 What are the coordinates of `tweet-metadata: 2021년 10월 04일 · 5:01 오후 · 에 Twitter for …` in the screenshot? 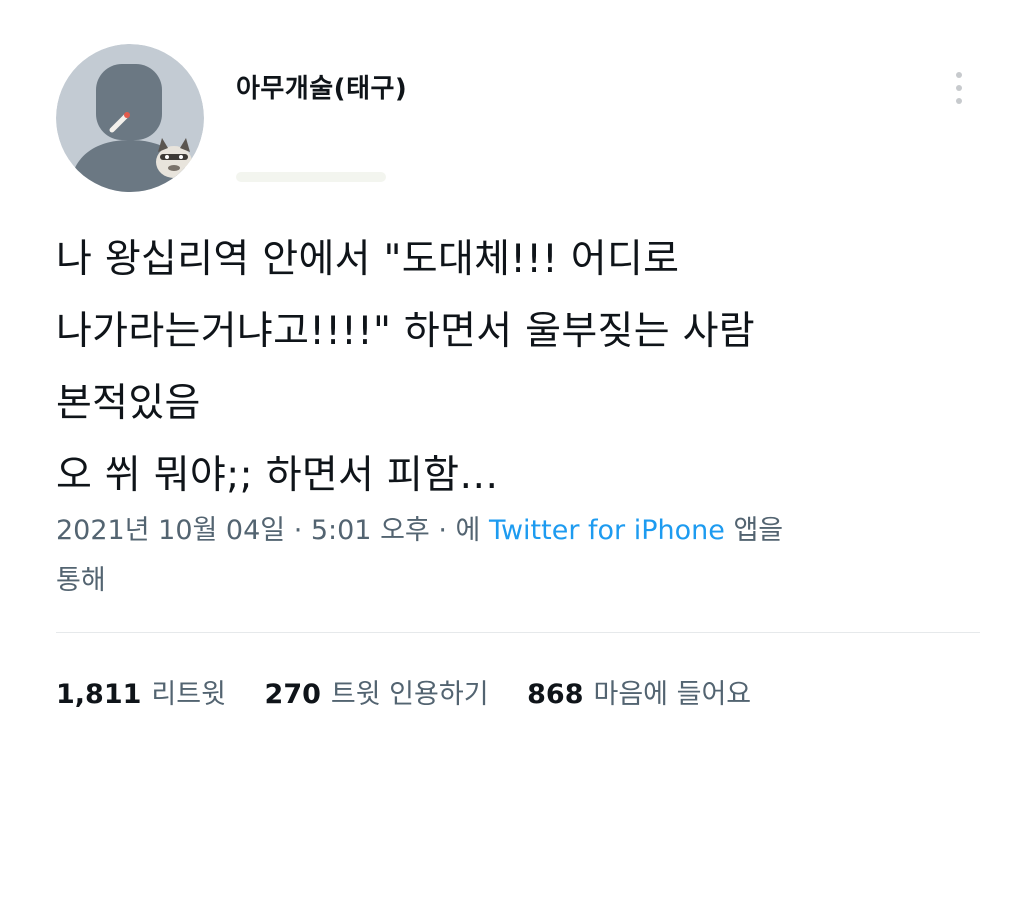 It's located at (516, 556).